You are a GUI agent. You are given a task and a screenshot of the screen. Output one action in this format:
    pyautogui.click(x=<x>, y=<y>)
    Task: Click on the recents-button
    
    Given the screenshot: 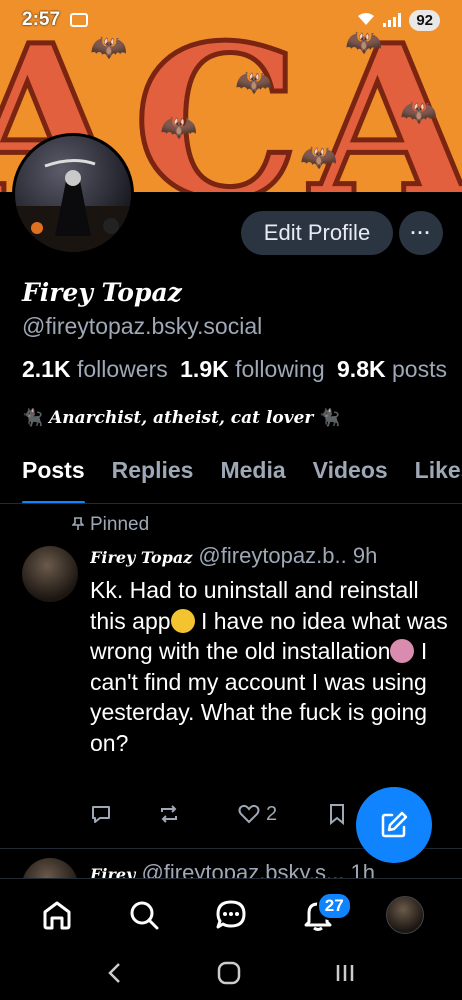 What is the action you would take?
    pyautogui.click(x=345, y=975)
    